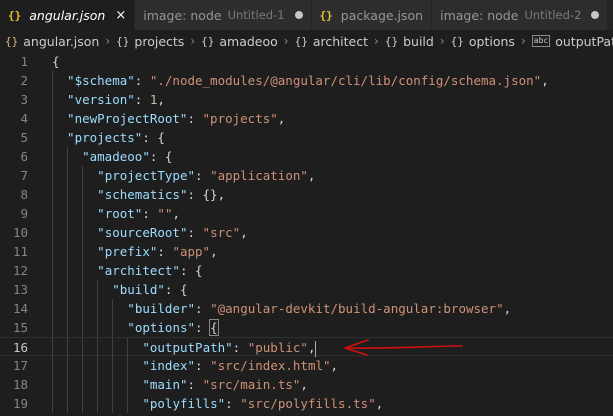 The image size is (613, 416). What do you see at coordinates (165, 384) in the screenshot?
I see `token: "main"` at bounding box center [165, 384].